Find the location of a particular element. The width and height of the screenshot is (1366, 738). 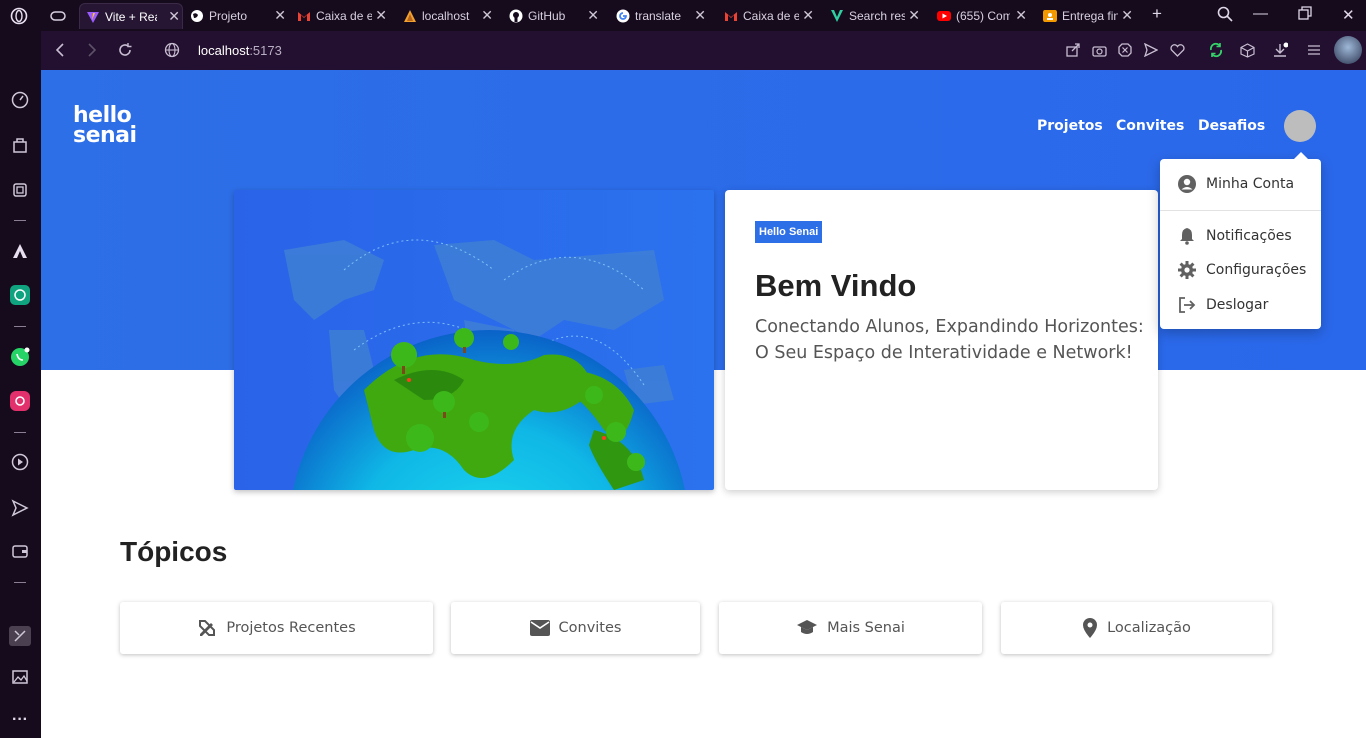

nav-convites: Convites is located at coordinates (1150, 126).